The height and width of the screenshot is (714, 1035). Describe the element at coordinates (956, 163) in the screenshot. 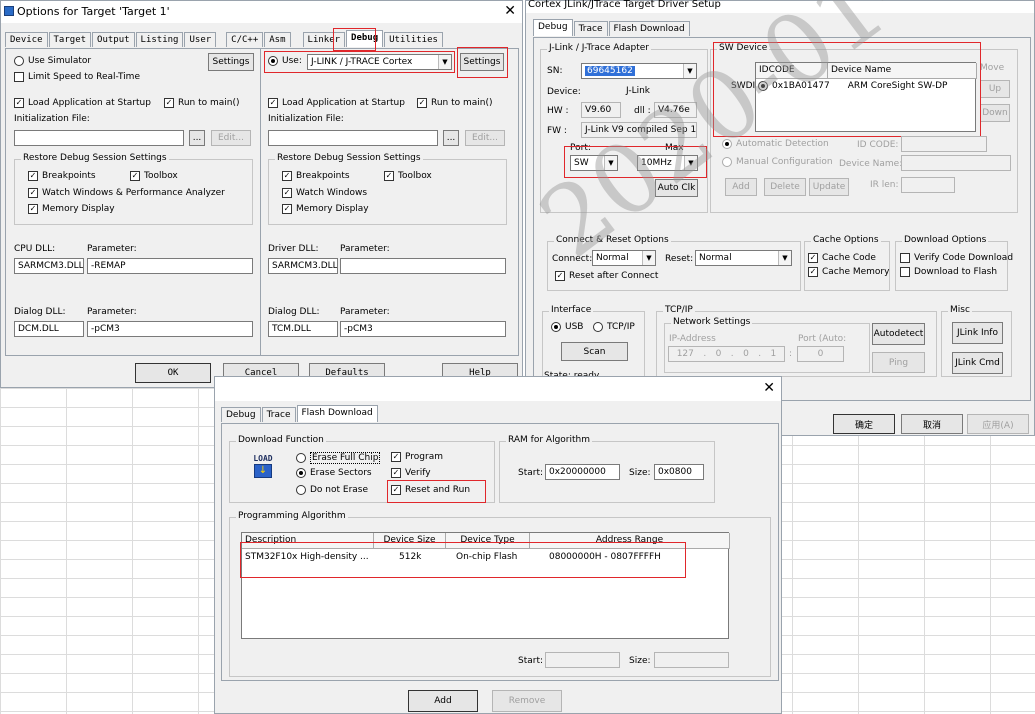

I see `device-name-input` at that location.